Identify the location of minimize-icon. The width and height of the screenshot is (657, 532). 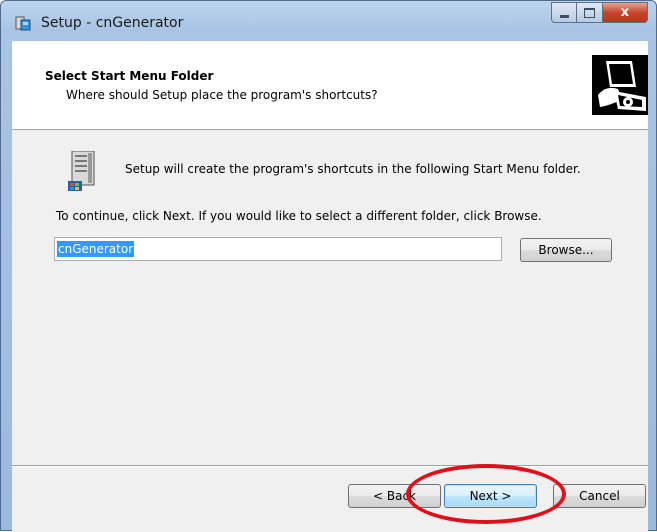
(564, 16).